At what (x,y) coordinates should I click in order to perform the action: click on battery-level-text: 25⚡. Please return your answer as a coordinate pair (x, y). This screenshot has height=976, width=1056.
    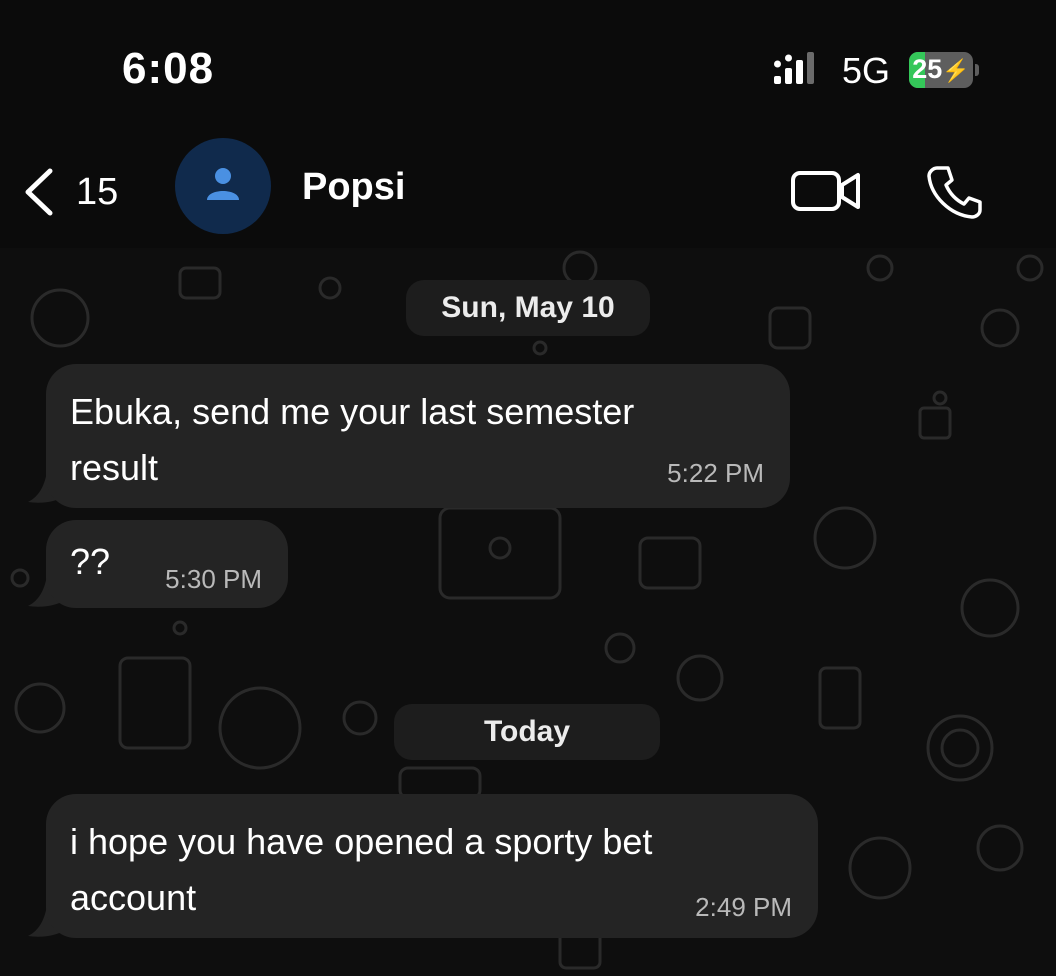
    Looking at the image, I should click on (941, 69).